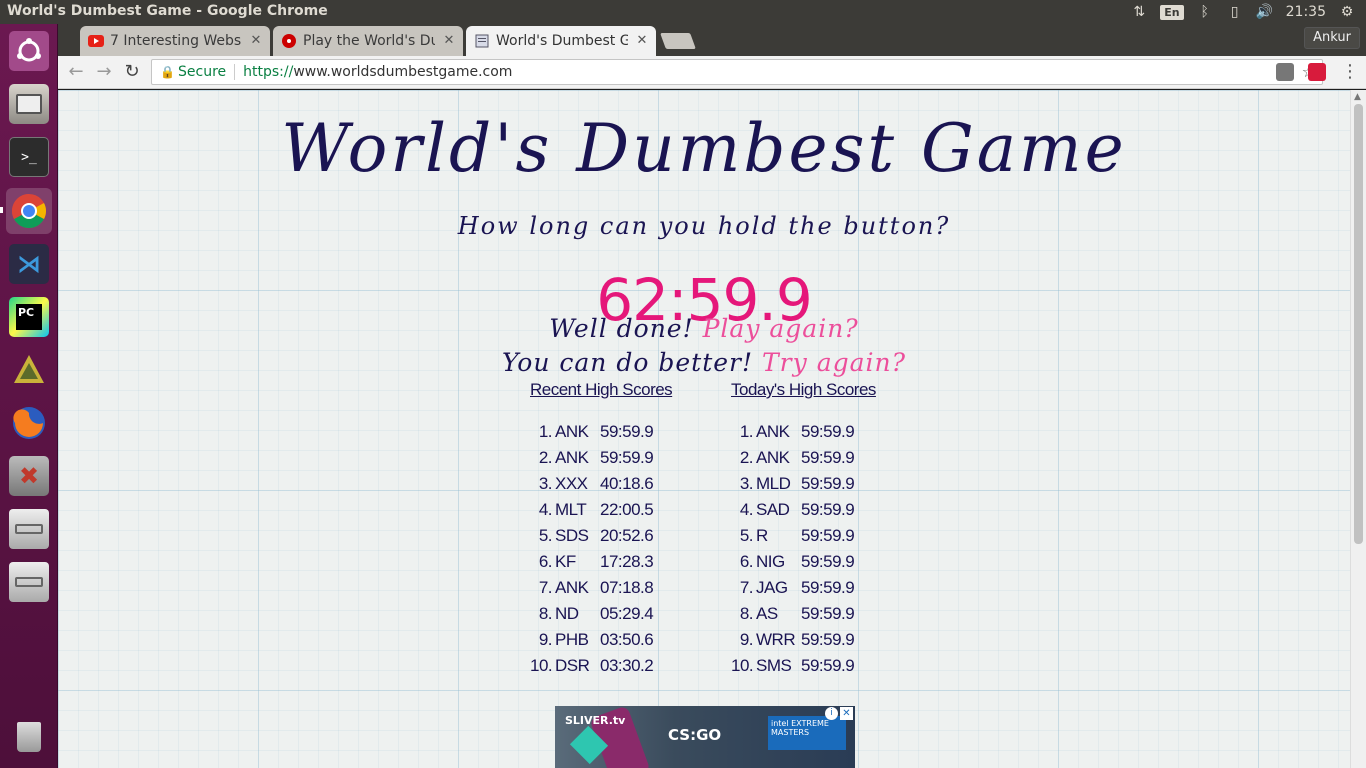  What do you see at coordinates (704, 226) in the screenshot?
I see `page-subtitle: How long can you hold the button?` at bounding box center [704, 226].